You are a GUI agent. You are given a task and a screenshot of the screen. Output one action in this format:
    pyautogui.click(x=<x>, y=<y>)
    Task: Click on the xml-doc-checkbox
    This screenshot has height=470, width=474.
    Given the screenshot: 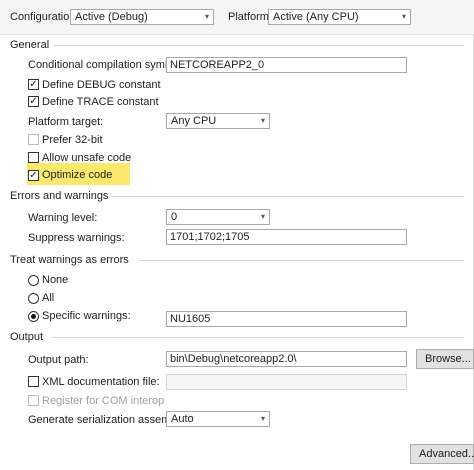 What is the action you would take?
    pyautogui.click(x=33, y=381)
    